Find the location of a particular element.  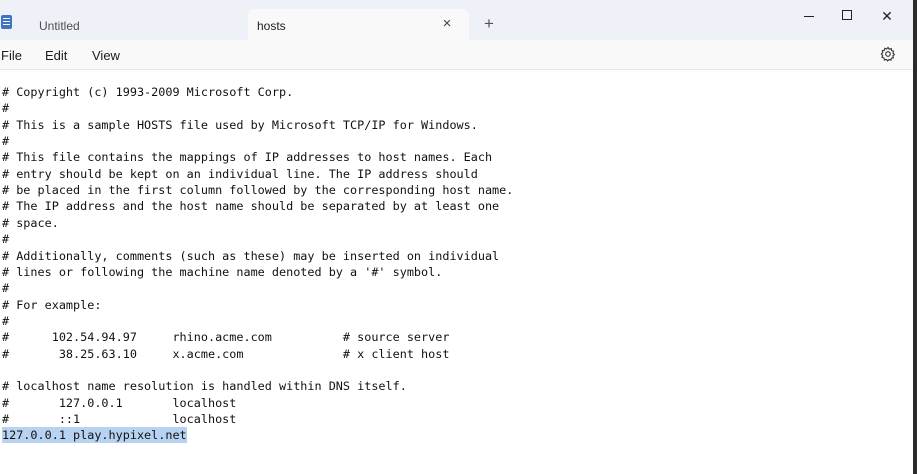

tab-untitled: Untitled is located at coordinates (132, 24).